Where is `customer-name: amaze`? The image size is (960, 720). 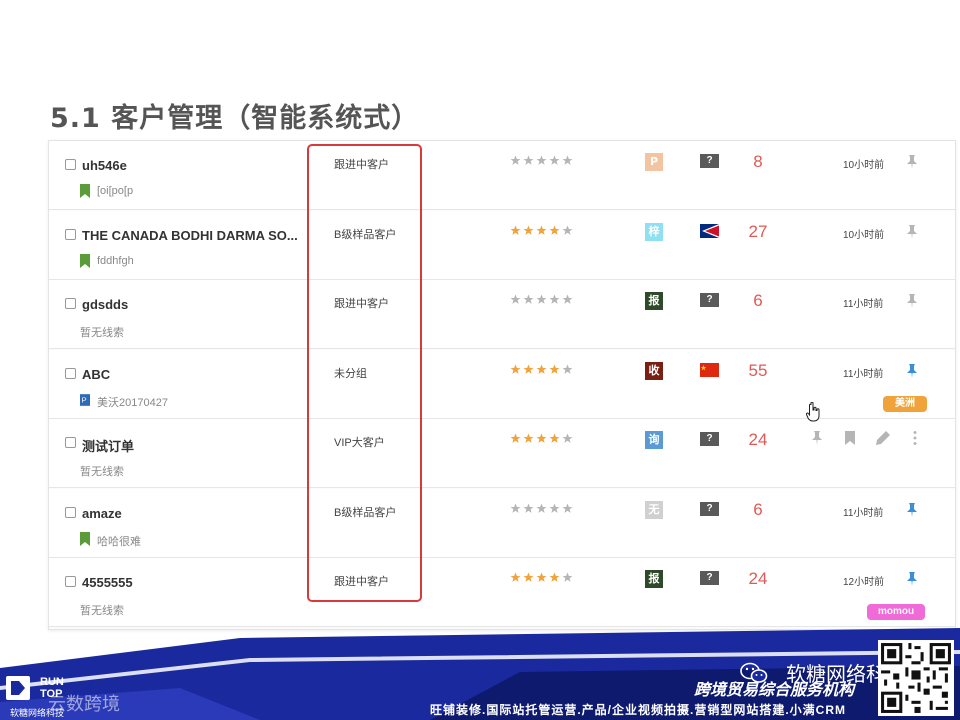
customer-name: amaze is located at coordinates (102, 513).